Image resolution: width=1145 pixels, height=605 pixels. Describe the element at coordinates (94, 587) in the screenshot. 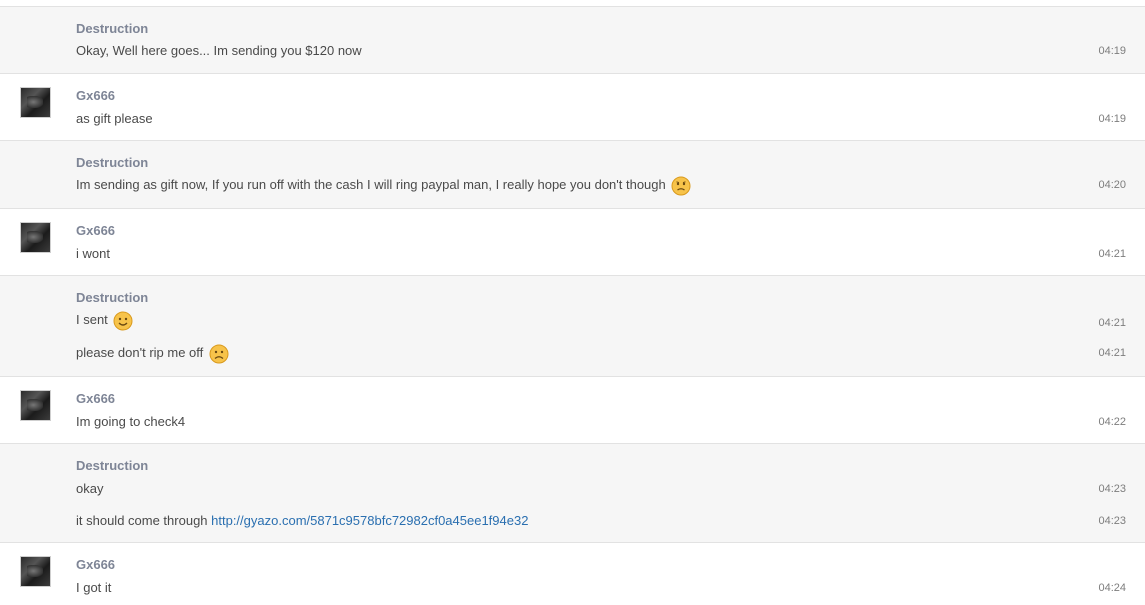

I see `message-text: I got it` at that location.